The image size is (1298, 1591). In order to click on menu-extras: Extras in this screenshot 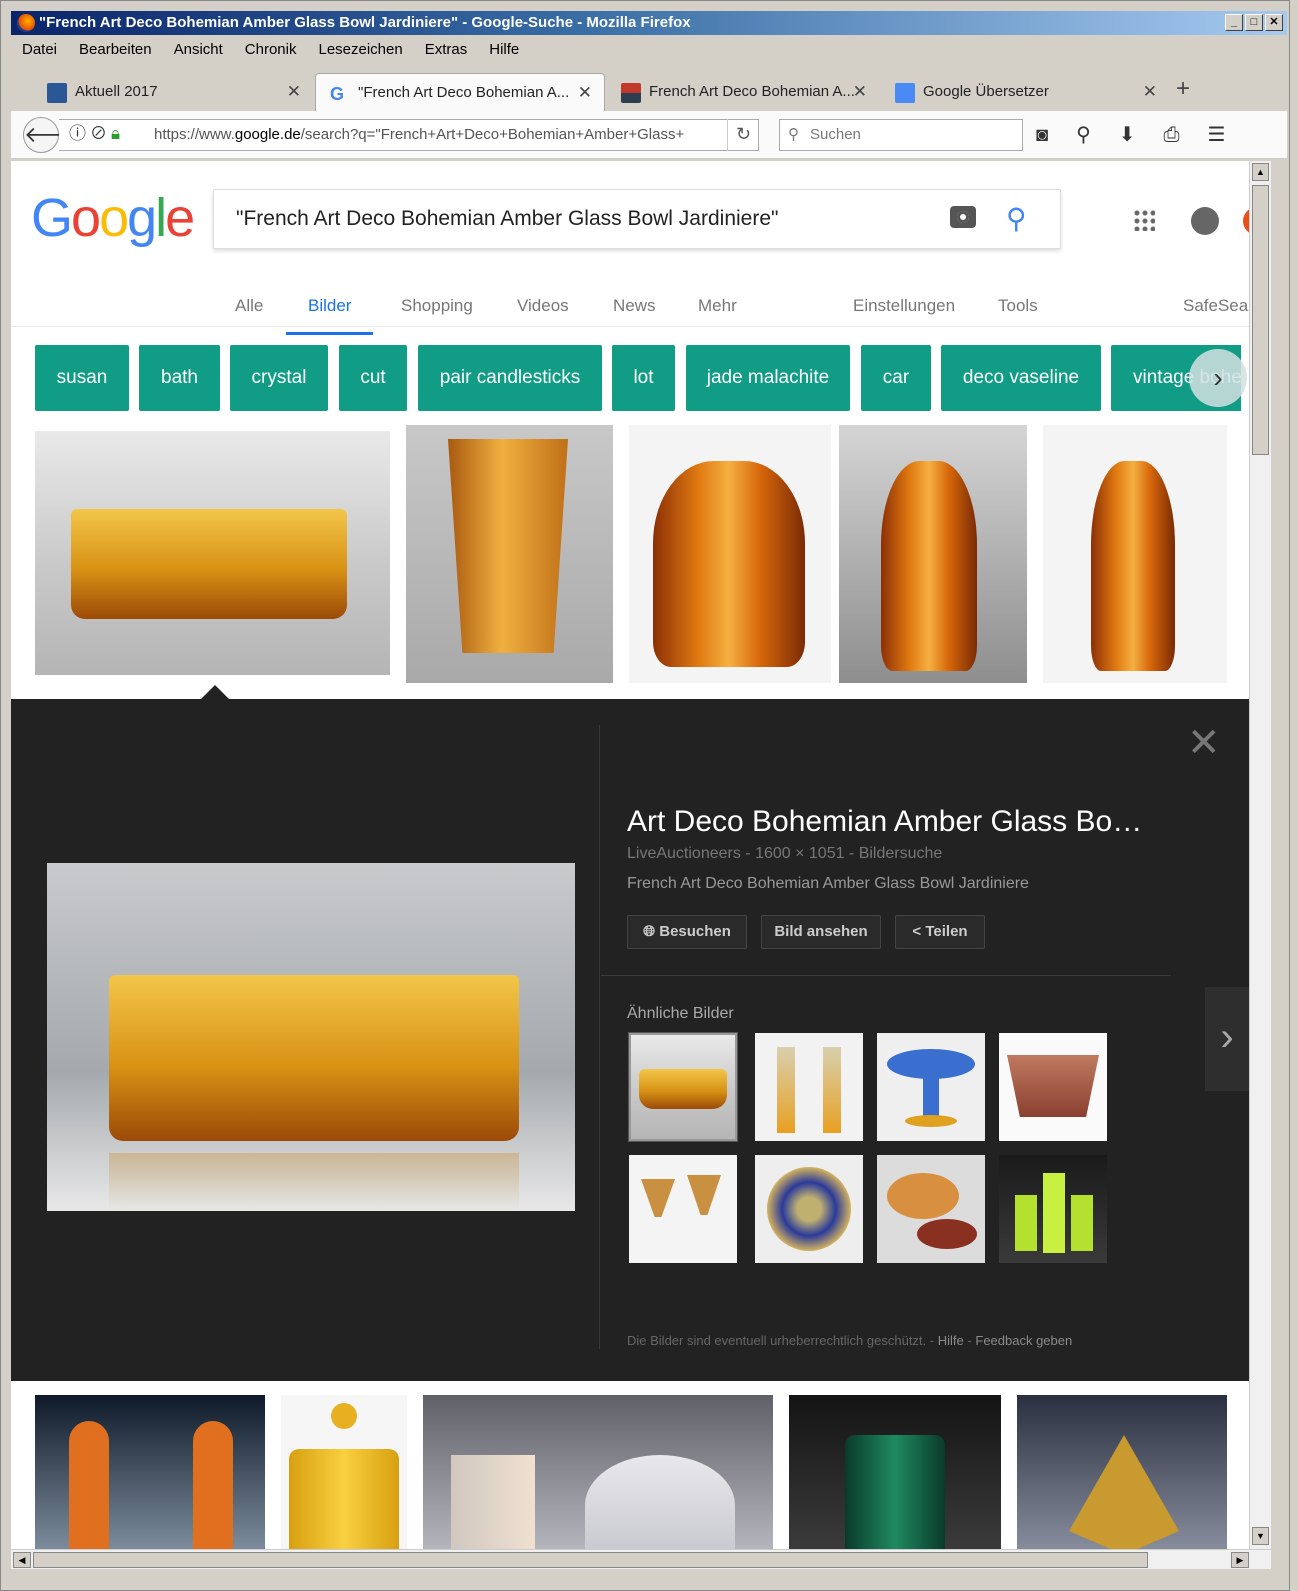, I will do `click(446, 50)`.